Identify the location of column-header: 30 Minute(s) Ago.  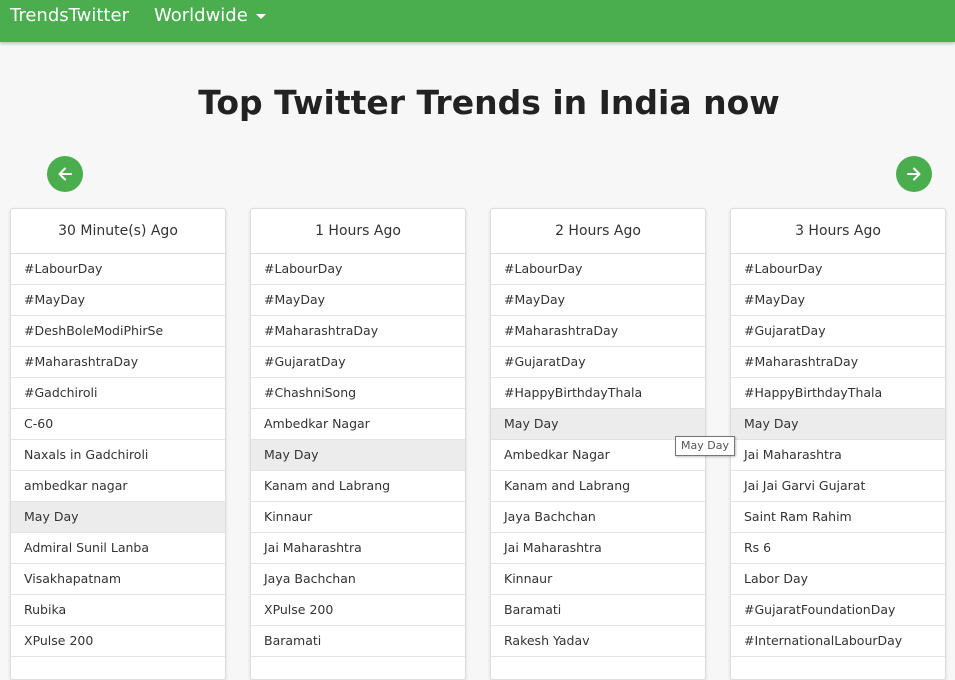
(118, 231).